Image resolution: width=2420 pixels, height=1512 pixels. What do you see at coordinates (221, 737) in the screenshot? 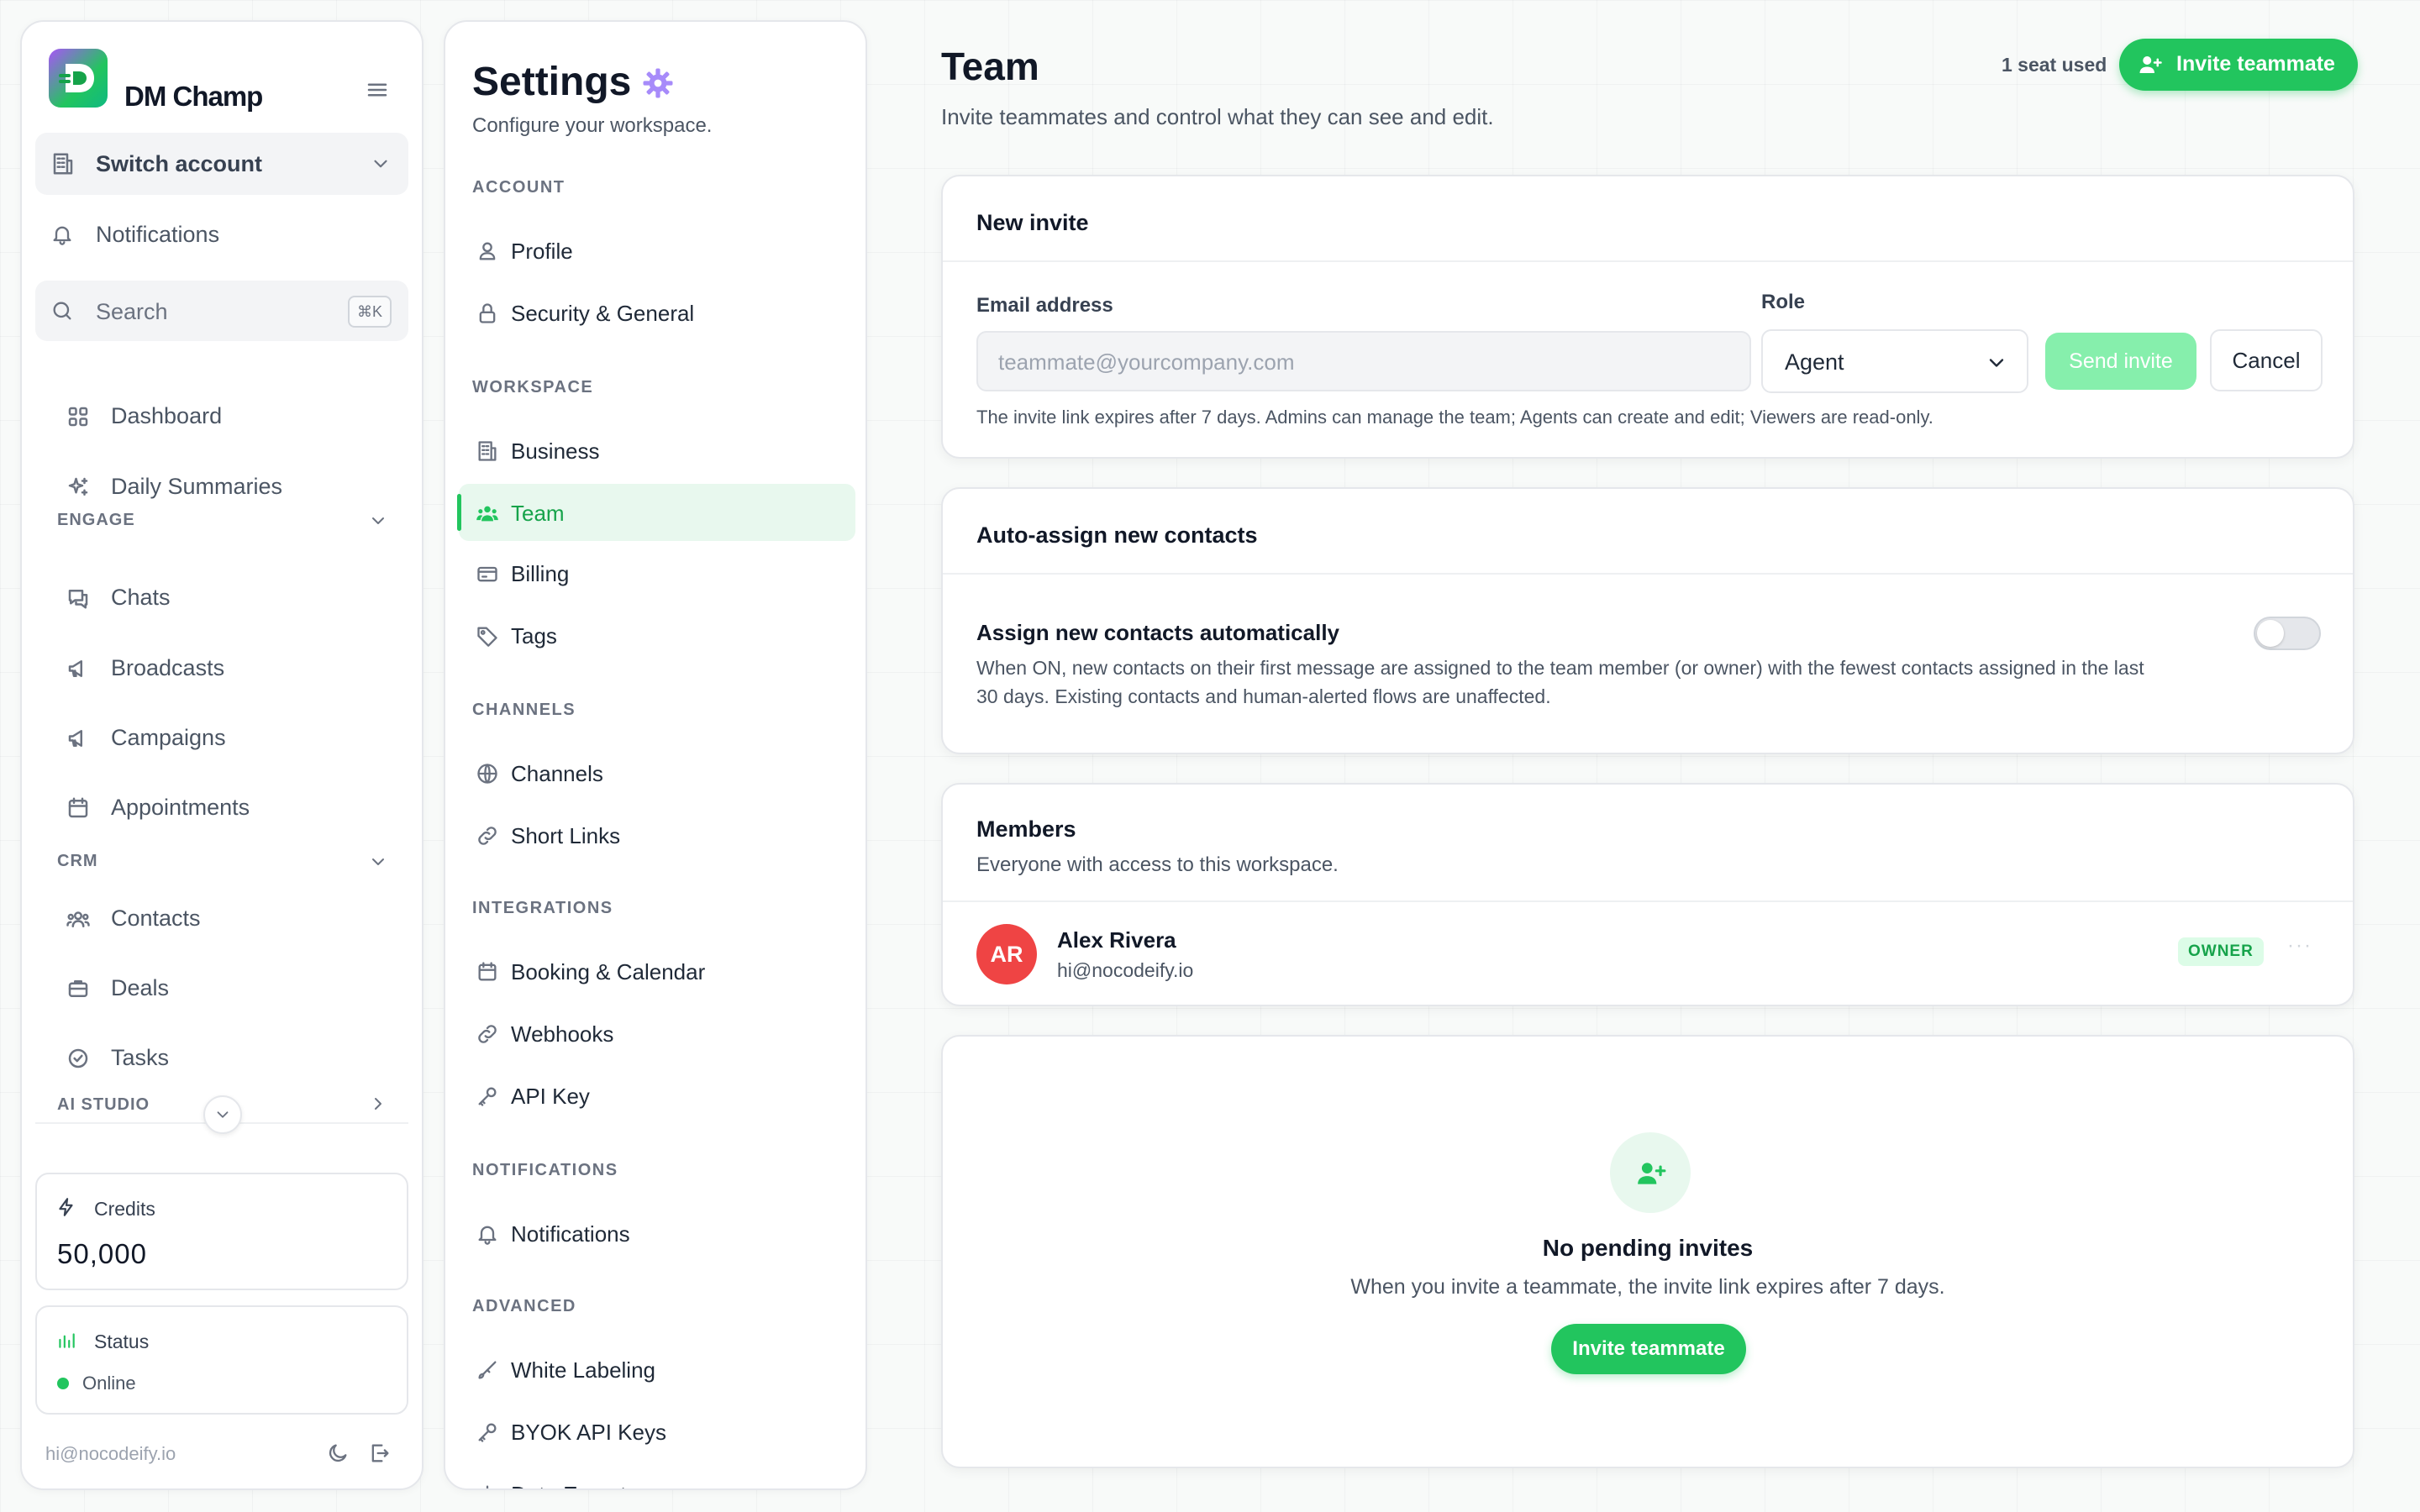
I see `sidebar-item-campaigns: Campaigns` at bounding box center [221, 737].